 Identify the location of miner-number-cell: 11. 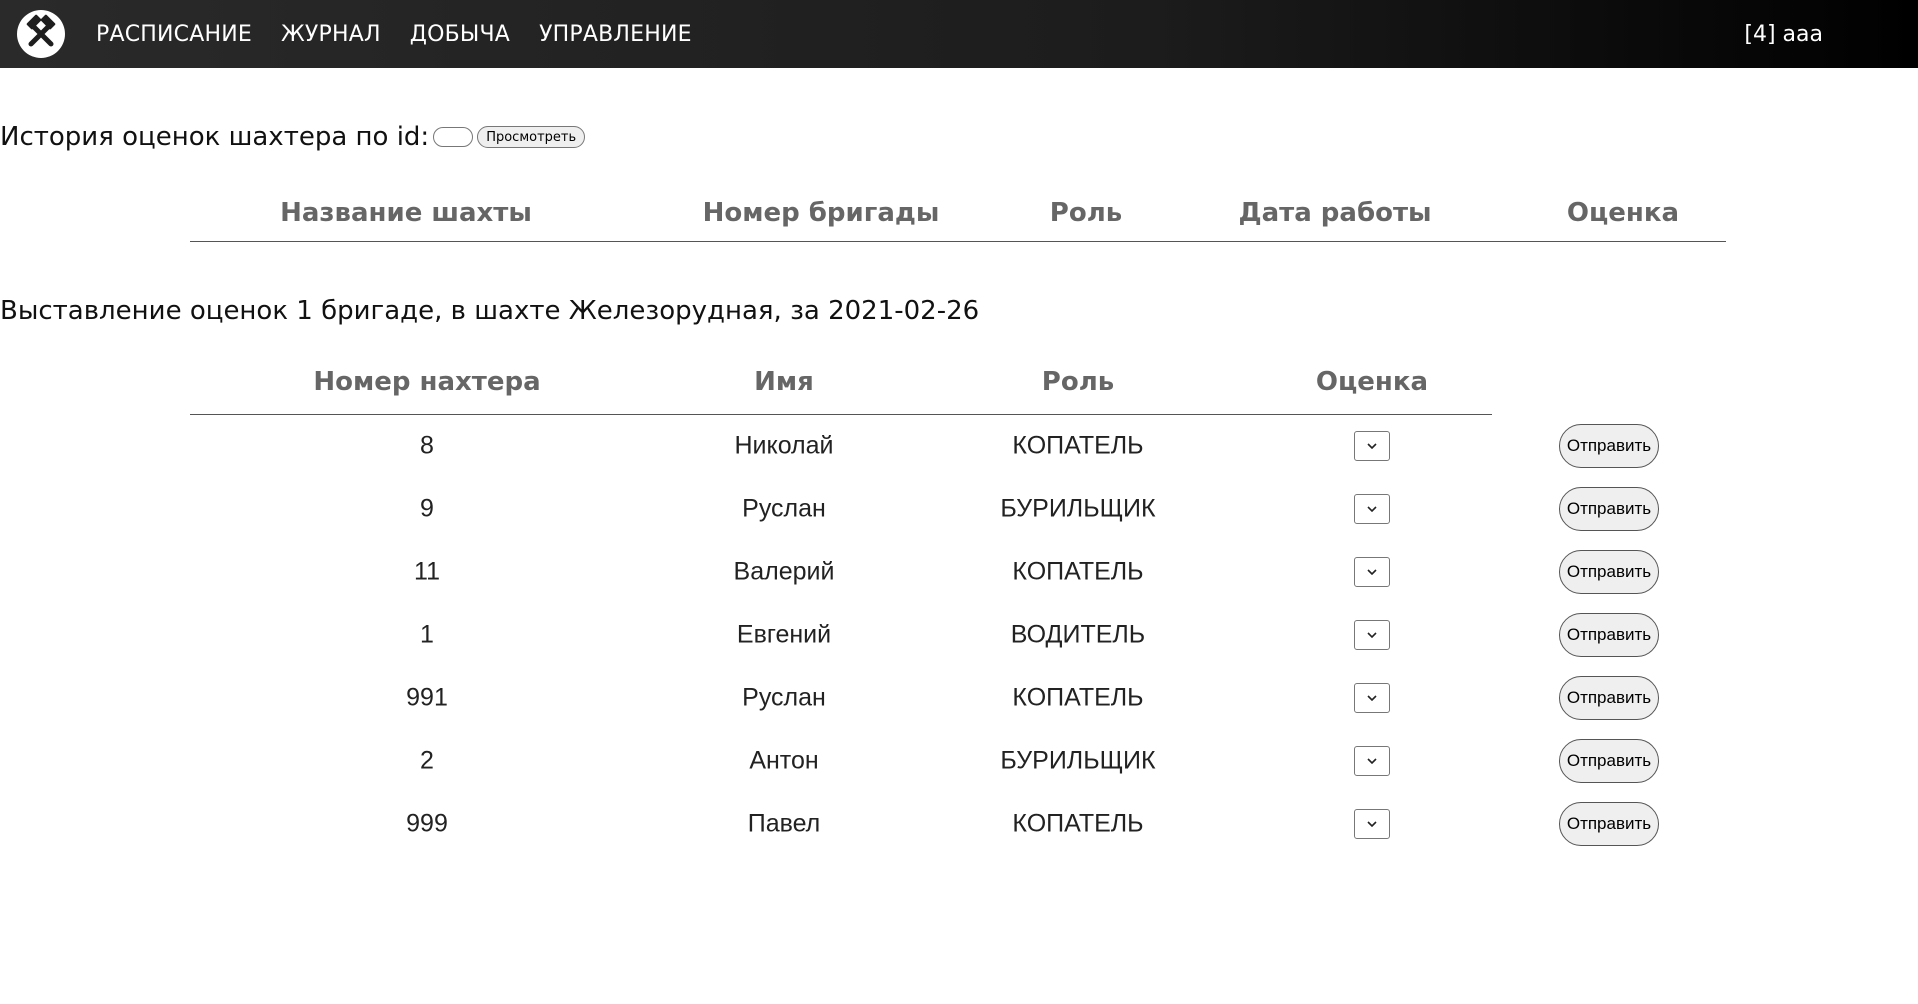
(427, 571).